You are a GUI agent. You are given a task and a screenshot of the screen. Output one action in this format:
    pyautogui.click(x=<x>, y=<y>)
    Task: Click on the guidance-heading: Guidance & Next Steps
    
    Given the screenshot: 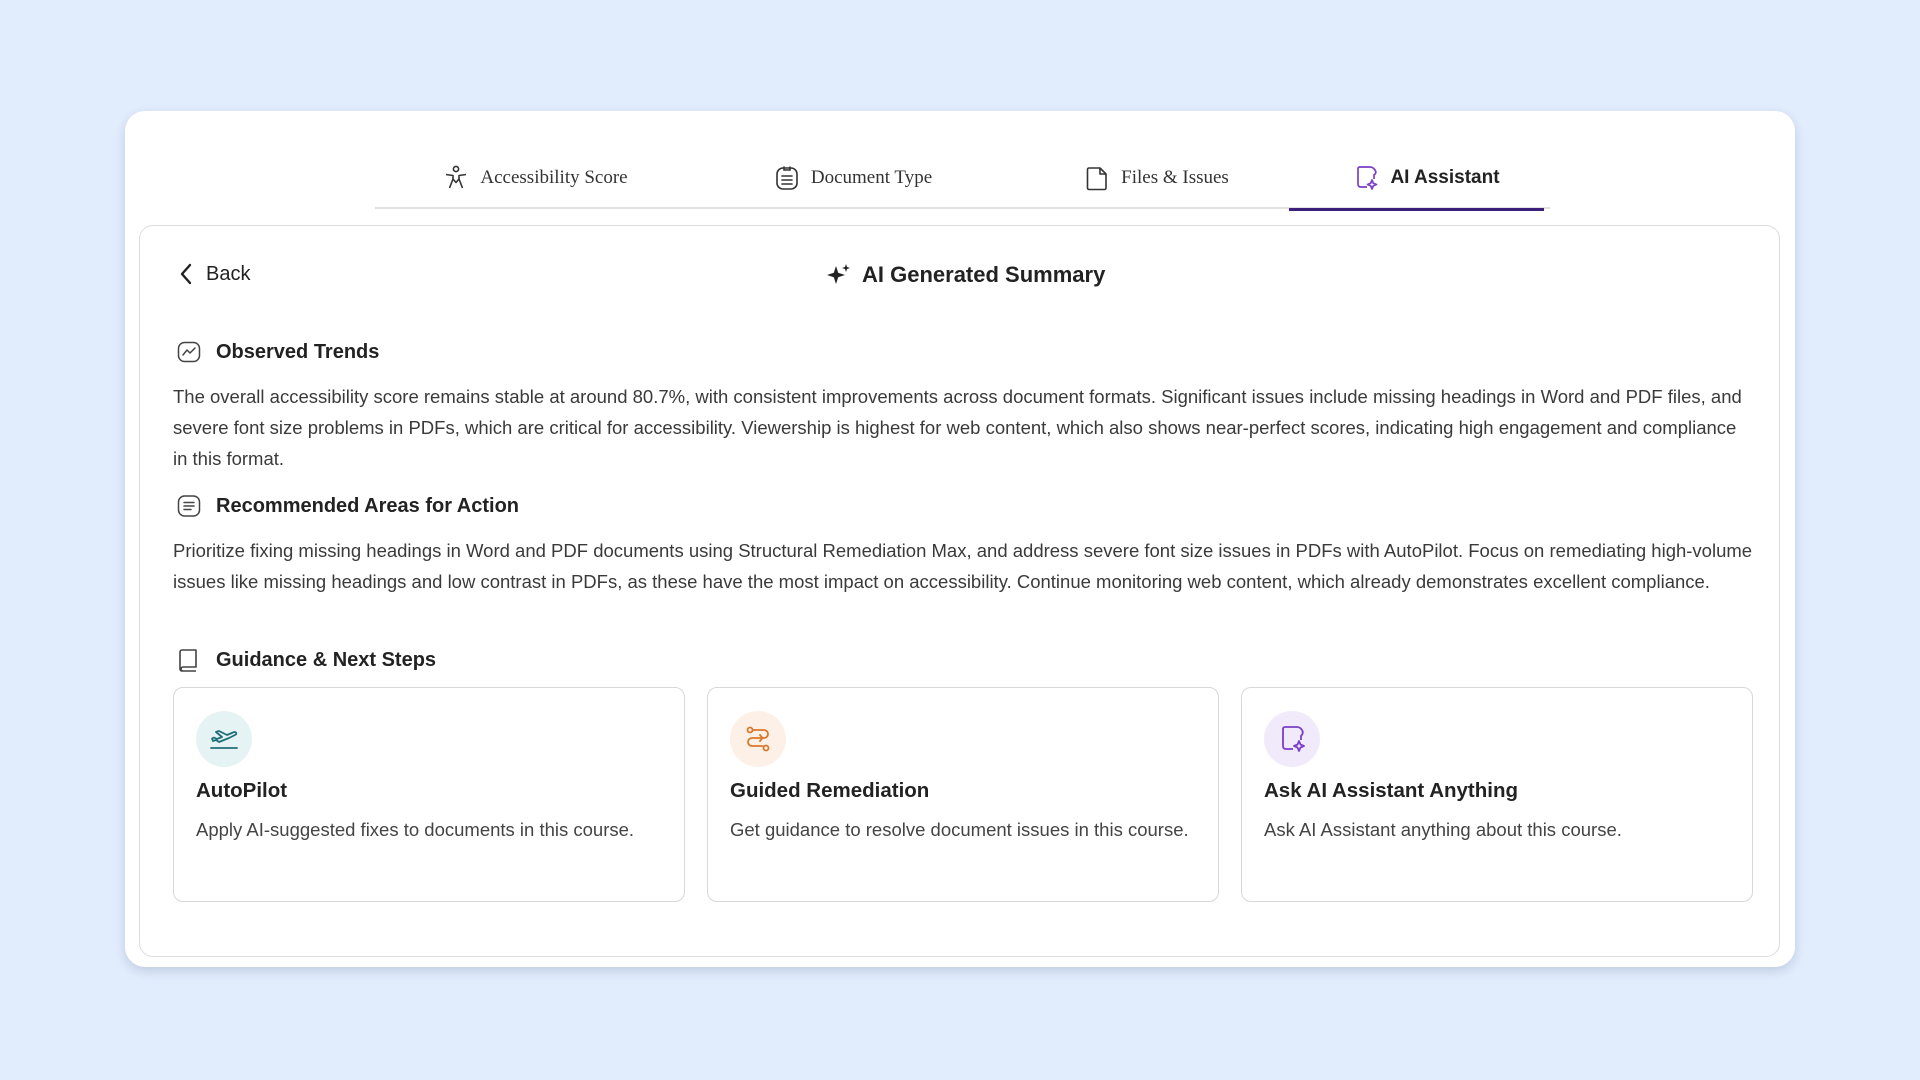 What is the action you would take?
    pyautogui.click(x=306, y=660)
    